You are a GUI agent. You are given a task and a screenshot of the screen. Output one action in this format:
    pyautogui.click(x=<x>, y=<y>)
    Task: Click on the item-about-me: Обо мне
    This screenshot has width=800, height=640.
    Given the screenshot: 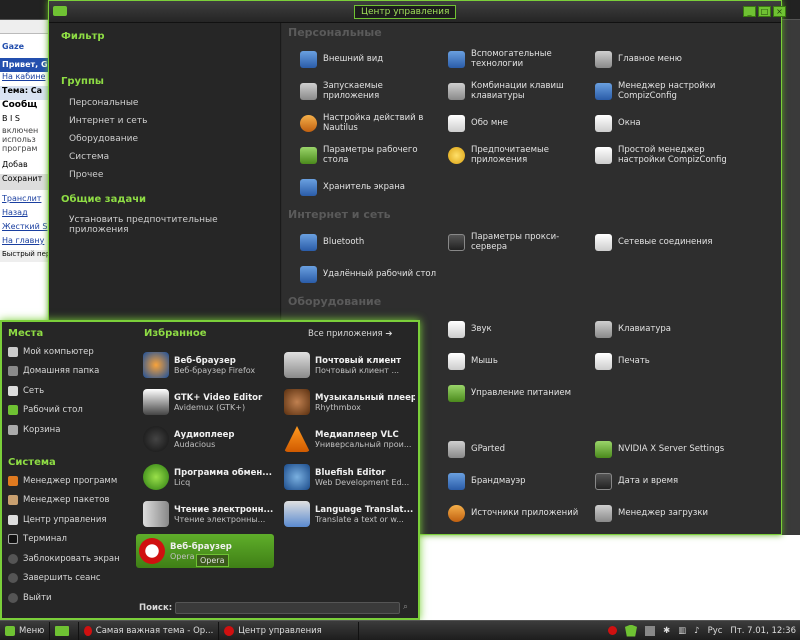 What is the action you would take?
    pyautogui.click(x=522, y=123)
    